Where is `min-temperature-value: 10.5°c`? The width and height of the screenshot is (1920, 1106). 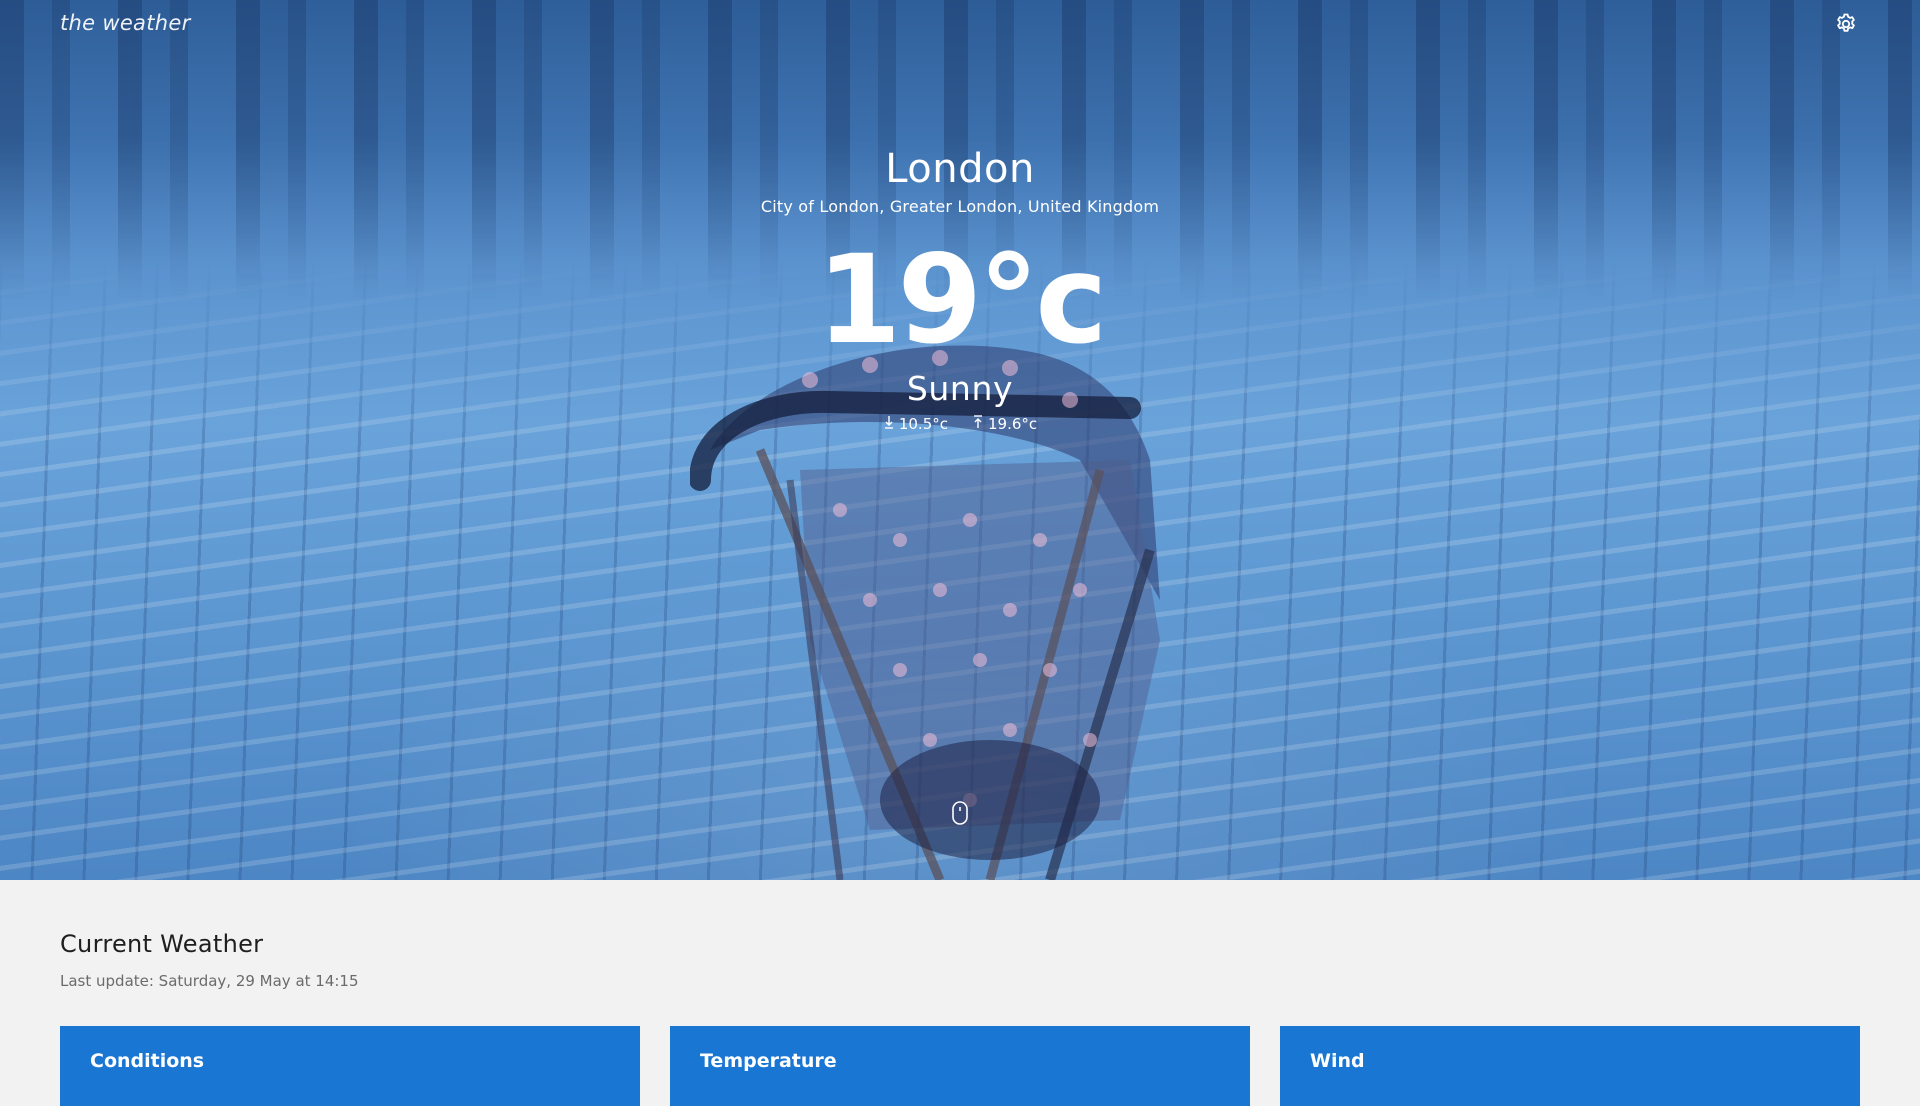
min-temperature-value: 10.5°c is located at coordinates (923, 424).